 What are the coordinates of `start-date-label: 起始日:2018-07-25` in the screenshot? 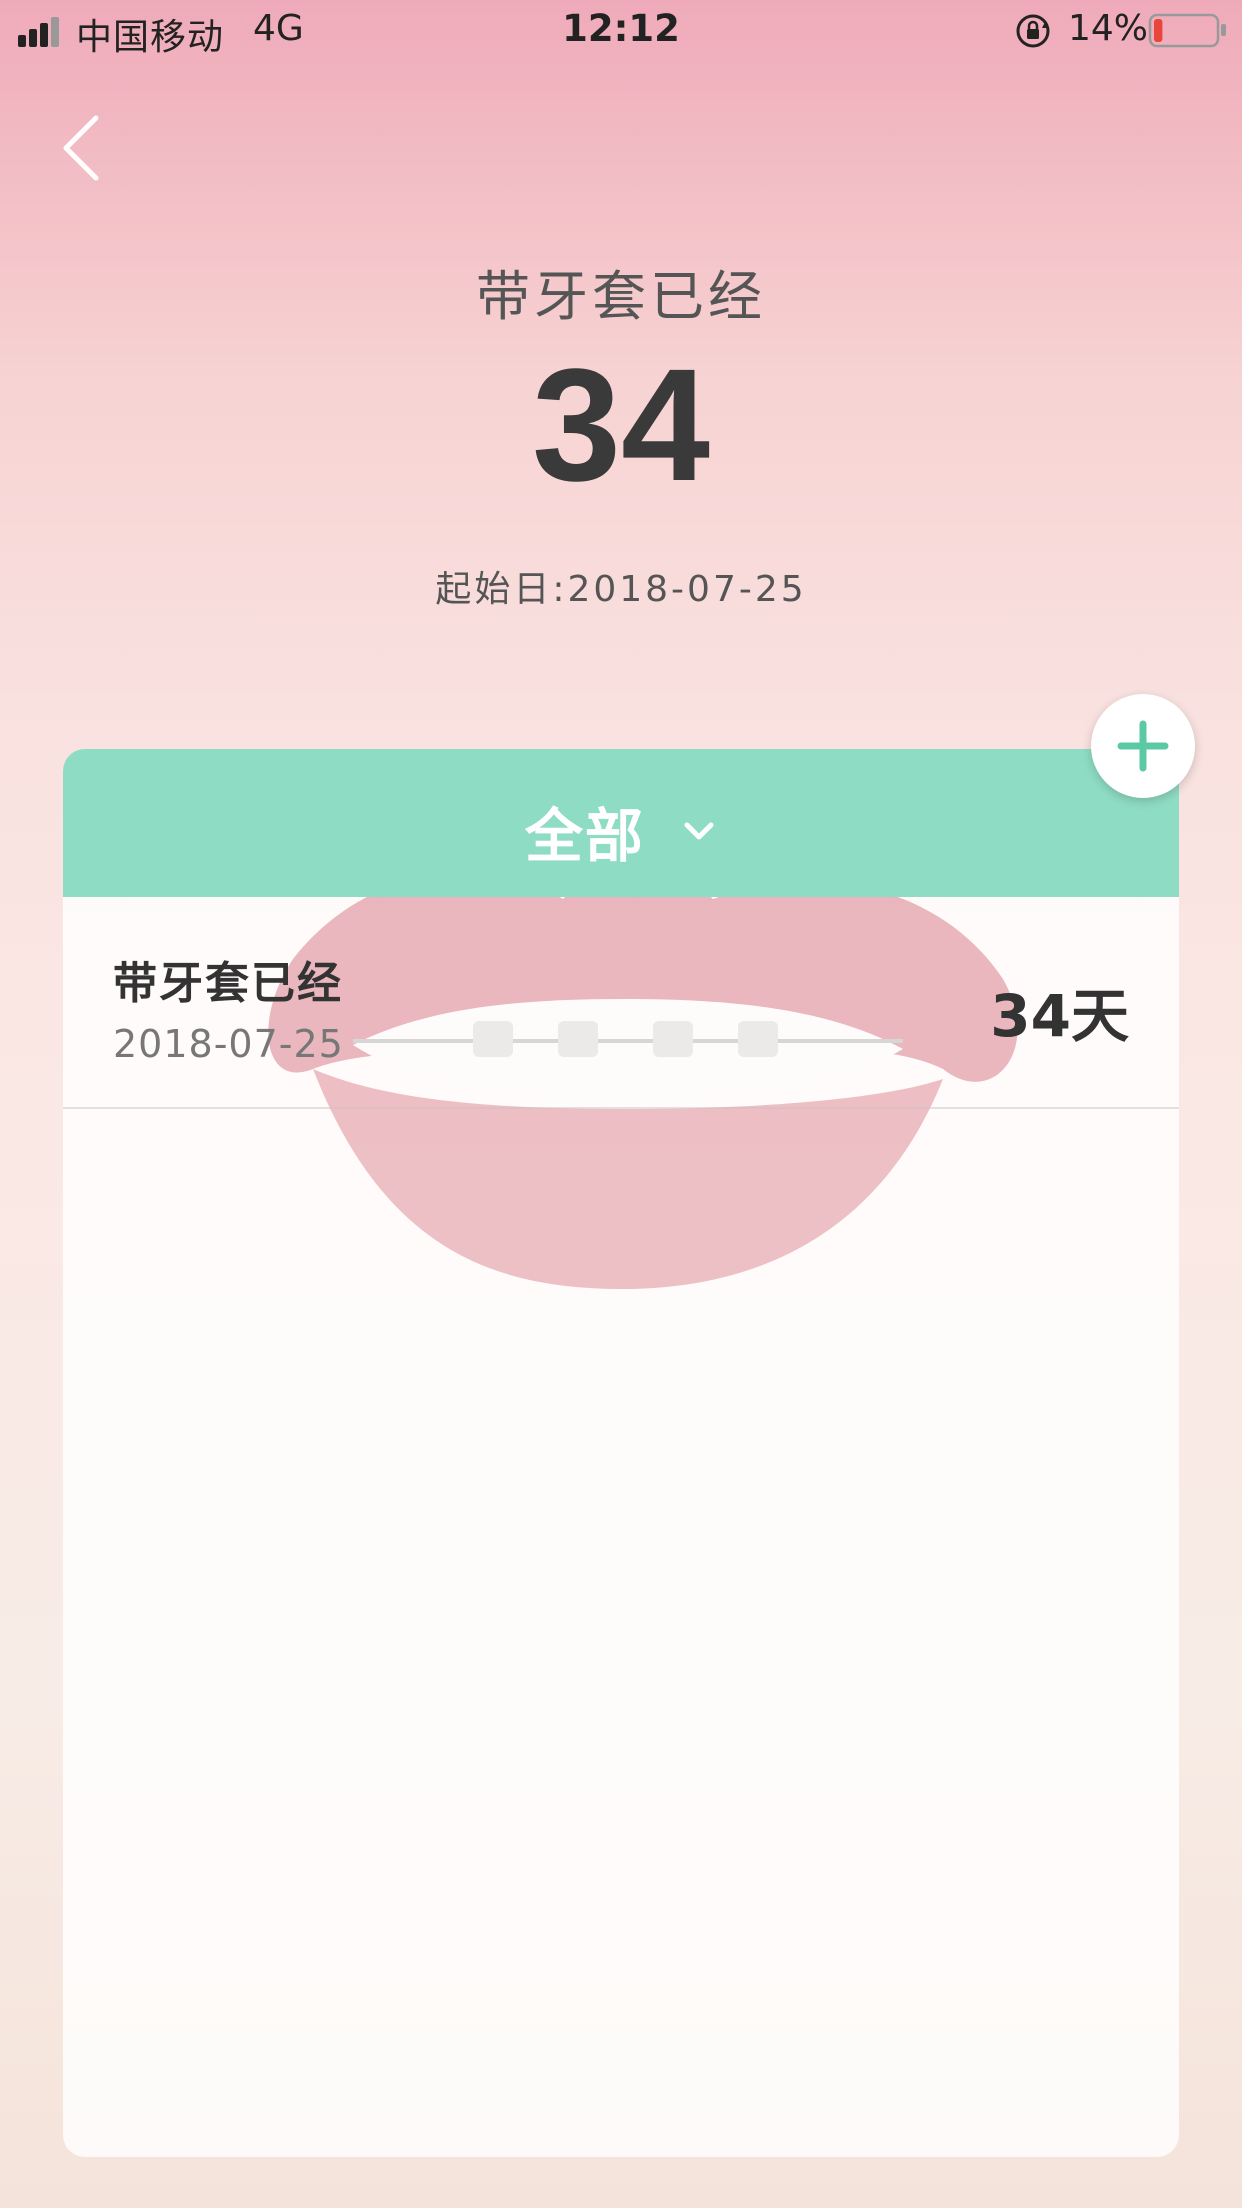 It's located at (621, 589).